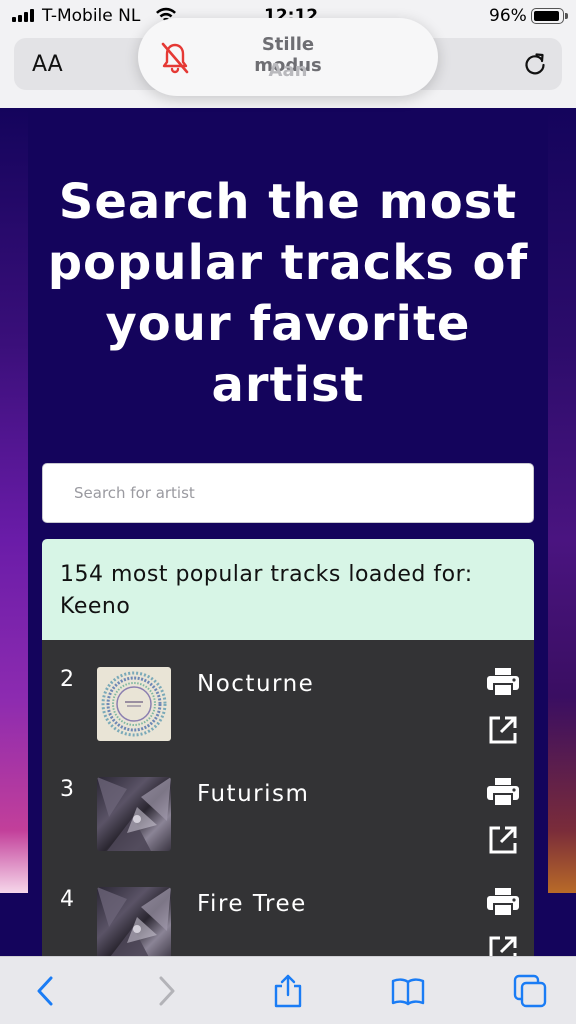 Image resolution: width=576 pixels, height=1024 pixels. I want to click on background-gradient-right, so click(562, 500).